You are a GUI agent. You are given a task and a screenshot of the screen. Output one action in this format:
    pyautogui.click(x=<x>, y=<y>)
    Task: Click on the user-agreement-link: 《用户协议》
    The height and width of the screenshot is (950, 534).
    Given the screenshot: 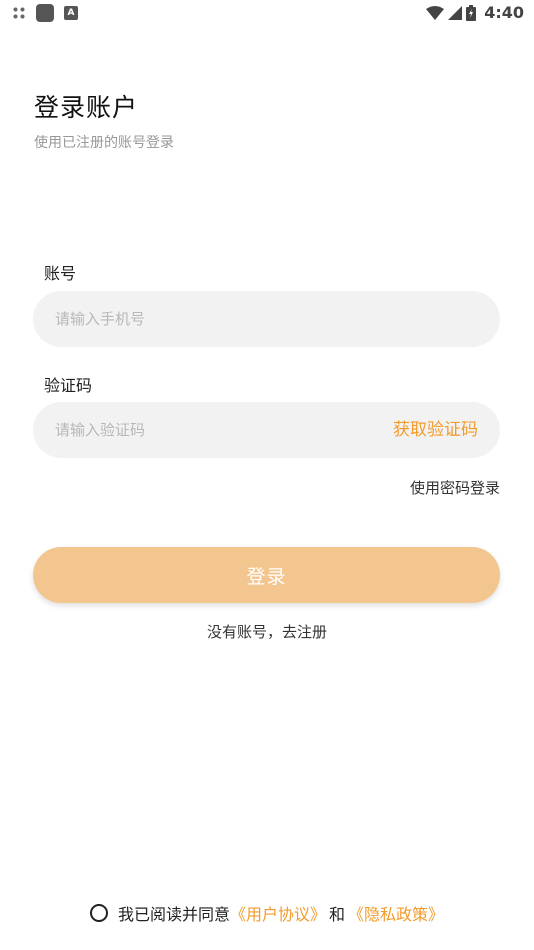 What is the action you would take?
    pyautogui.click(x=278, y=913)
    